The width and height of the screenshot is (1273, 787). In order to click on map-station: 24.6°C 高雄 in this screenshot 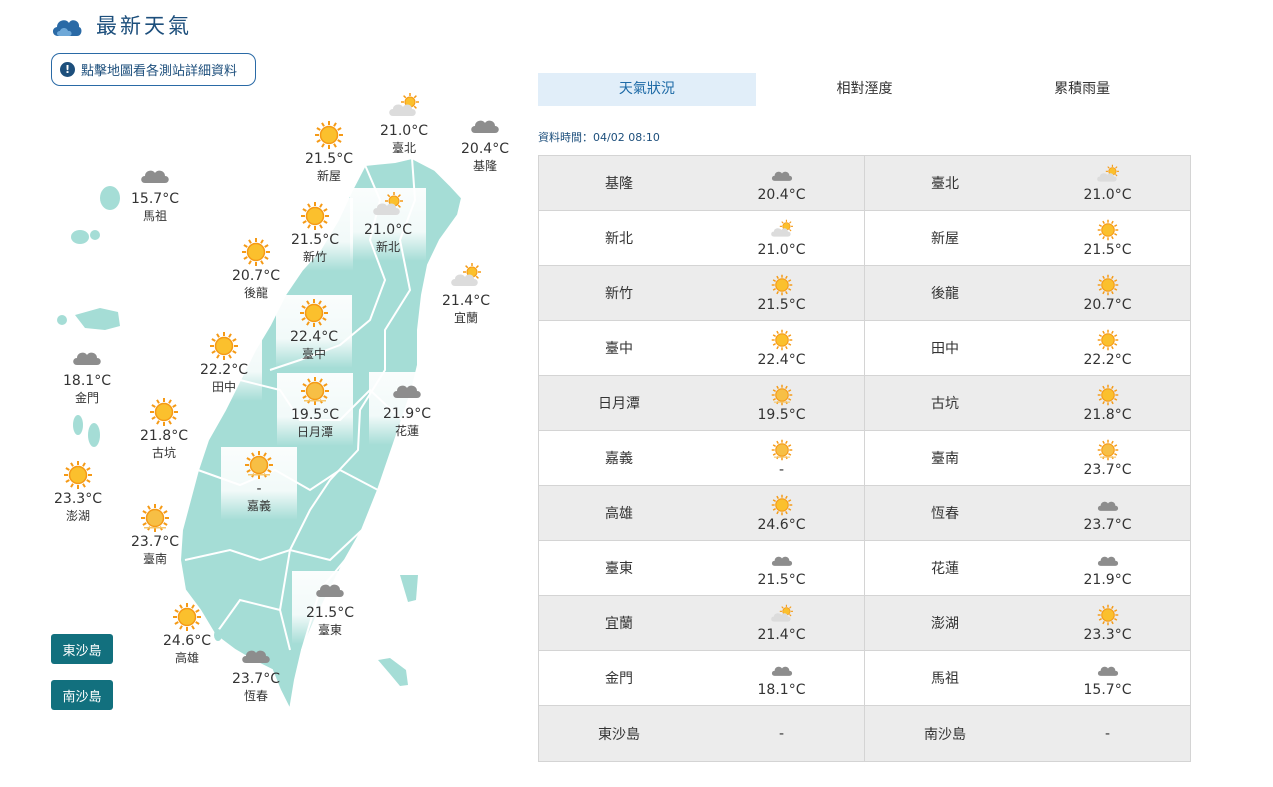, I will do `click(187, 634)`.